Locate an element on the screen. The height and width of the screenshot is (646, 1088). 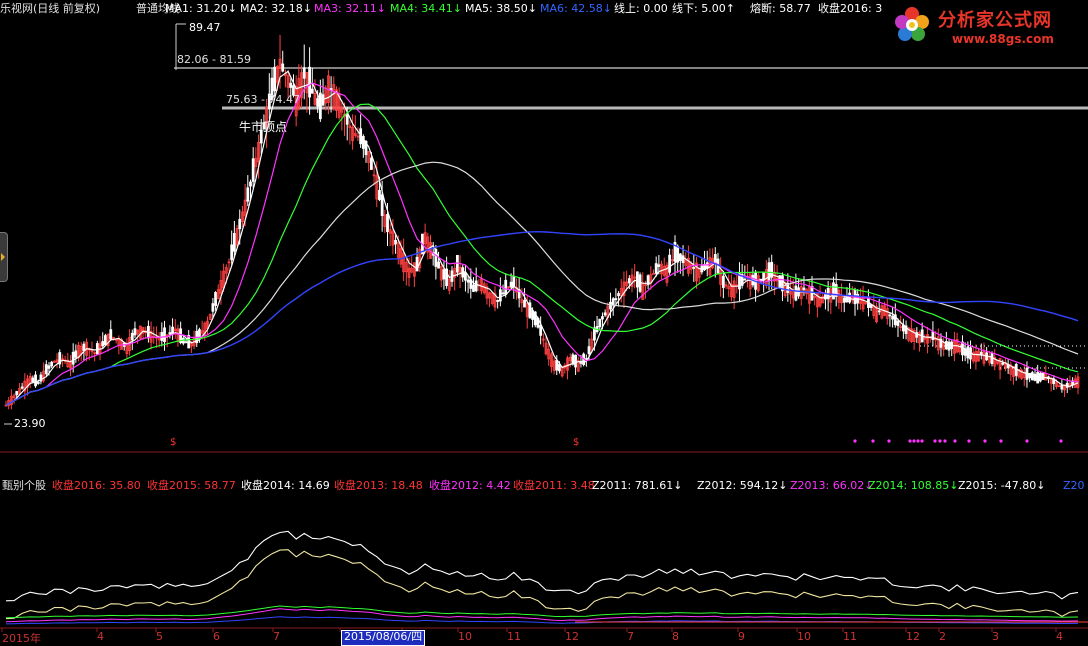
x-axis-tick-label: 8 is located at coordinates (675, 636).